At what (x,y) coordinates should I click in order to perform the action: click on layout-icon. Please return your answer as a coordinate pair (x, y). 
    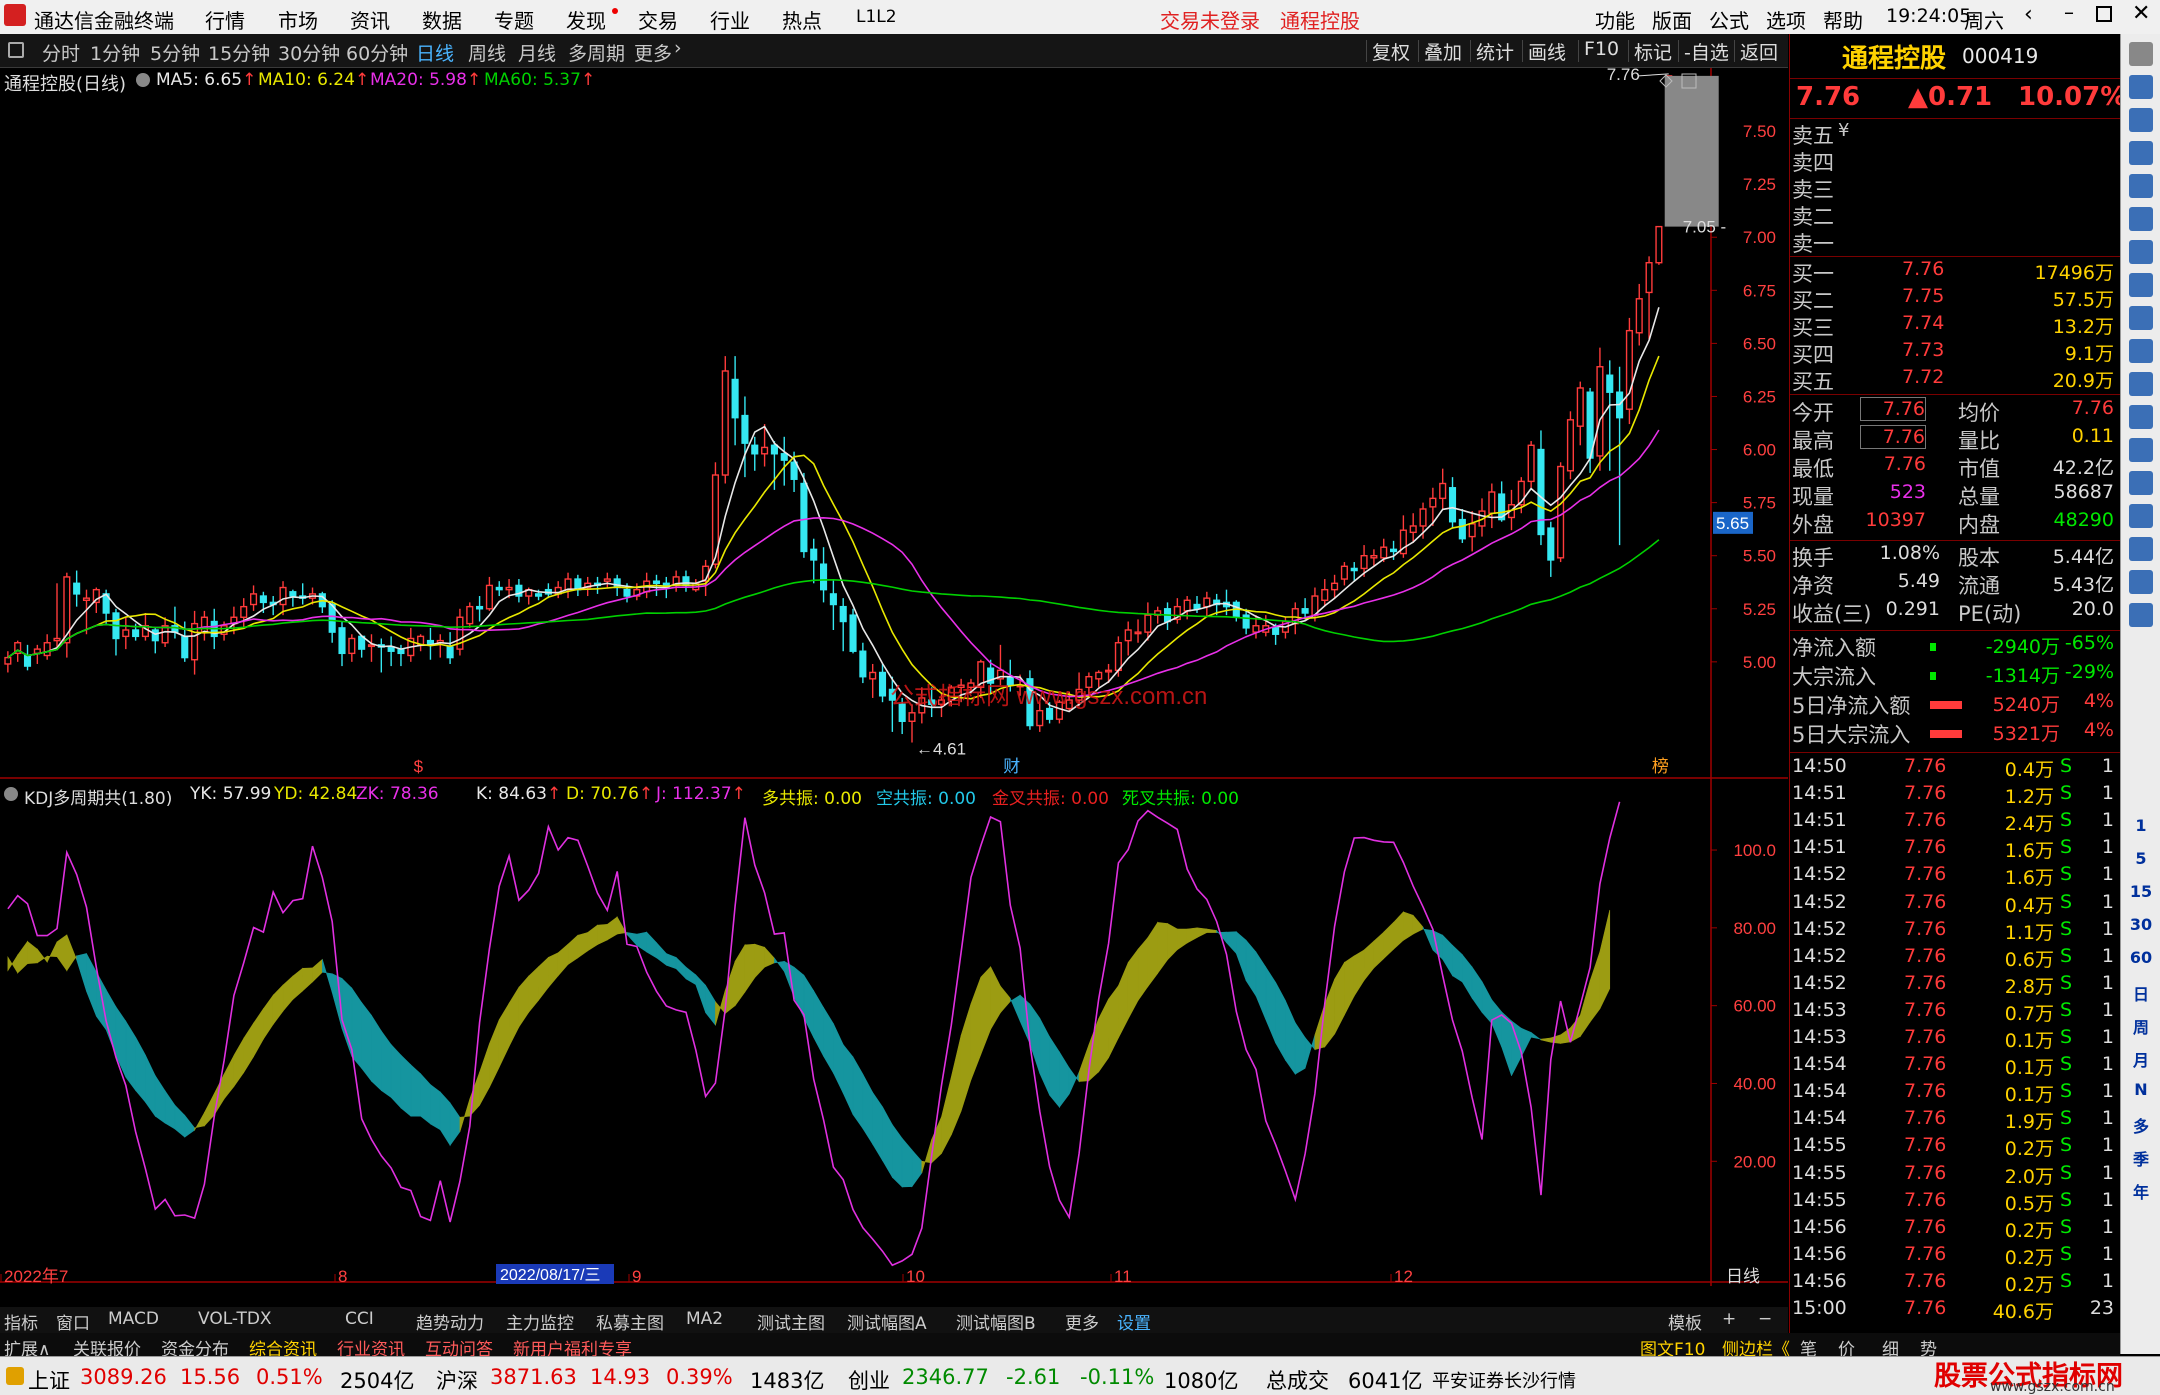
    Looking at the image, I should click on (16, 50).